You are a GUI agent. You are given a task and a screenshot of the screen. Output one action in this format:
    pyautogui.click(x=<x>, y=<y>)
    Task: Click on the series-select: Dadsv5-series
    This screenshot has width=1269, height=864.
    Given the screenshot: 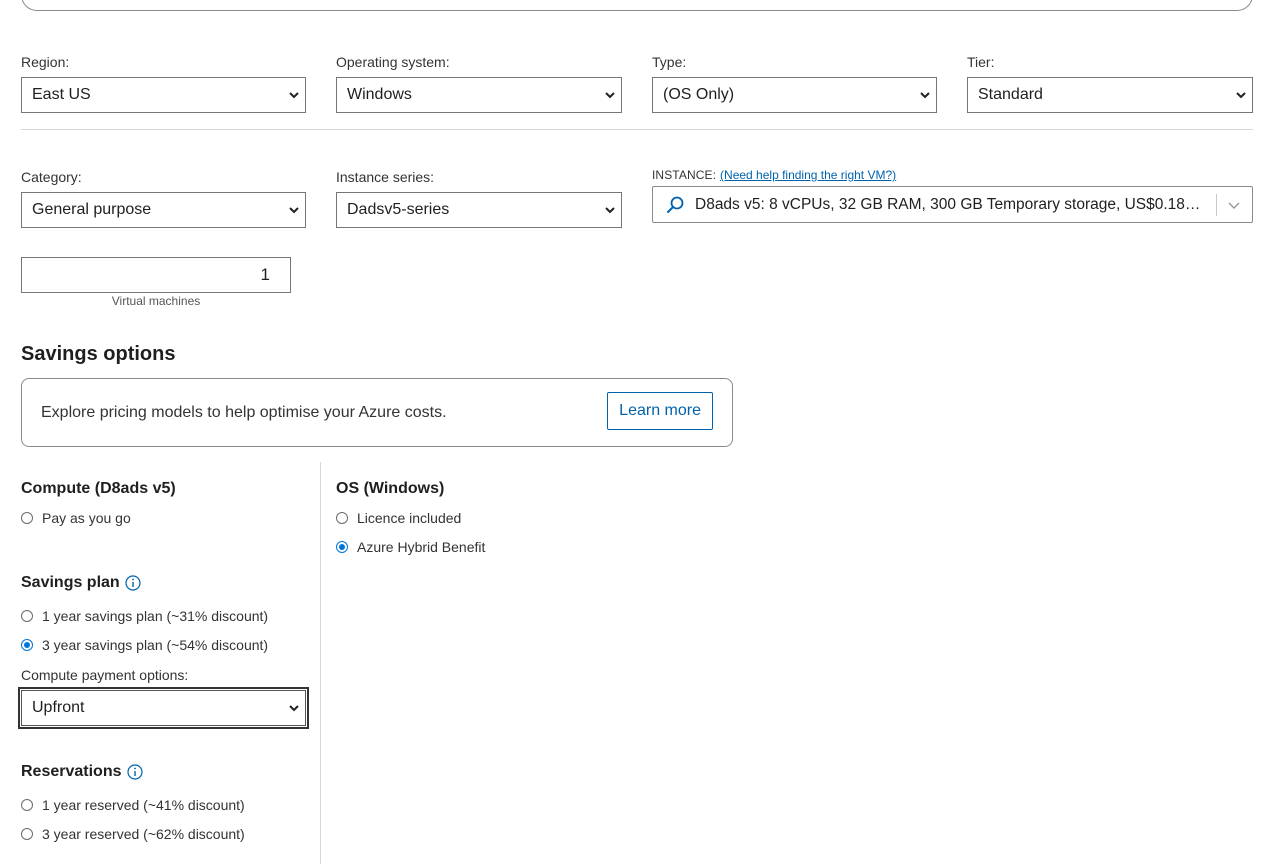 What is the action you would take?
    pyautogui.click(x=479, y=210)
    